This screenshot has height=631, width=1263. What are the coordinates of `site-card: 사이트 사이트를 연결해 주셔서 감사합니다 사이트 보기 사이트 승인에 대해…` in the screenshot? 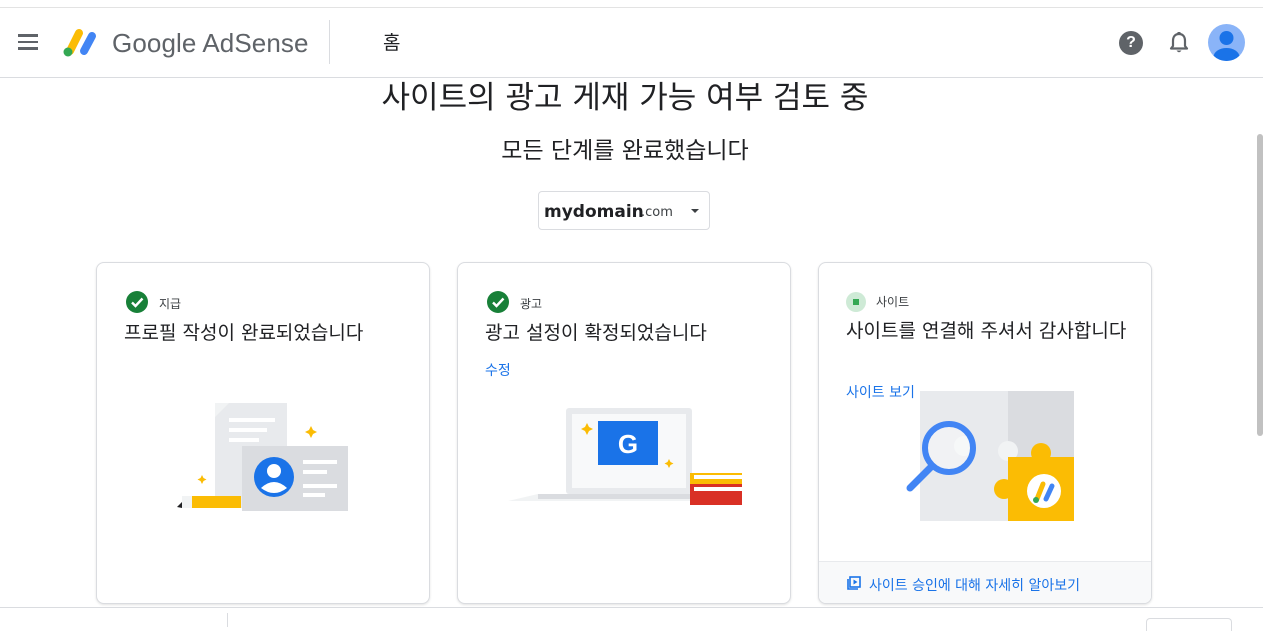 It's located at (985, 433).